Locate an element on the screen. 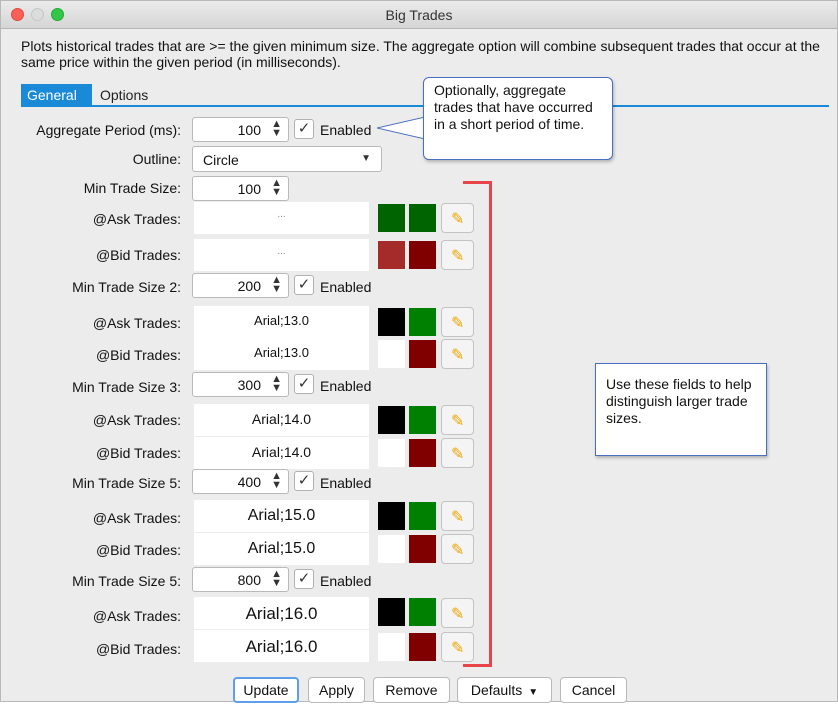 This screenshot has width=838, height=705. min-trade-size-3-enabled-label: Enabled is located at coordinates (346, 386).